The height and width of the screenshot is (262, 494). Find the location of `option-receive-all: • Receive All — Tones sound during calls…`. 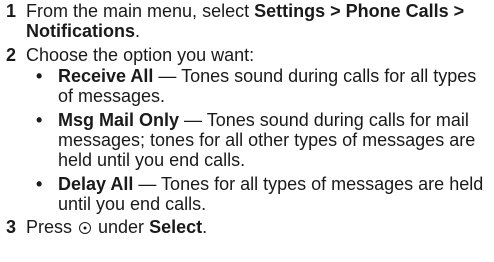

option-receive-all: • Receive All — Tones sound during calls… is located at coordinates (260, 86).